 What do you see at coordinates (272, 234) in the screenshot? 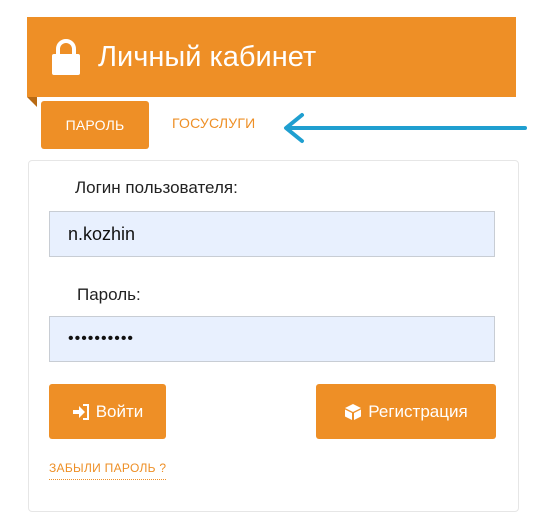
I see `login-input: n.kozhin` at bounding box center [272, 234].